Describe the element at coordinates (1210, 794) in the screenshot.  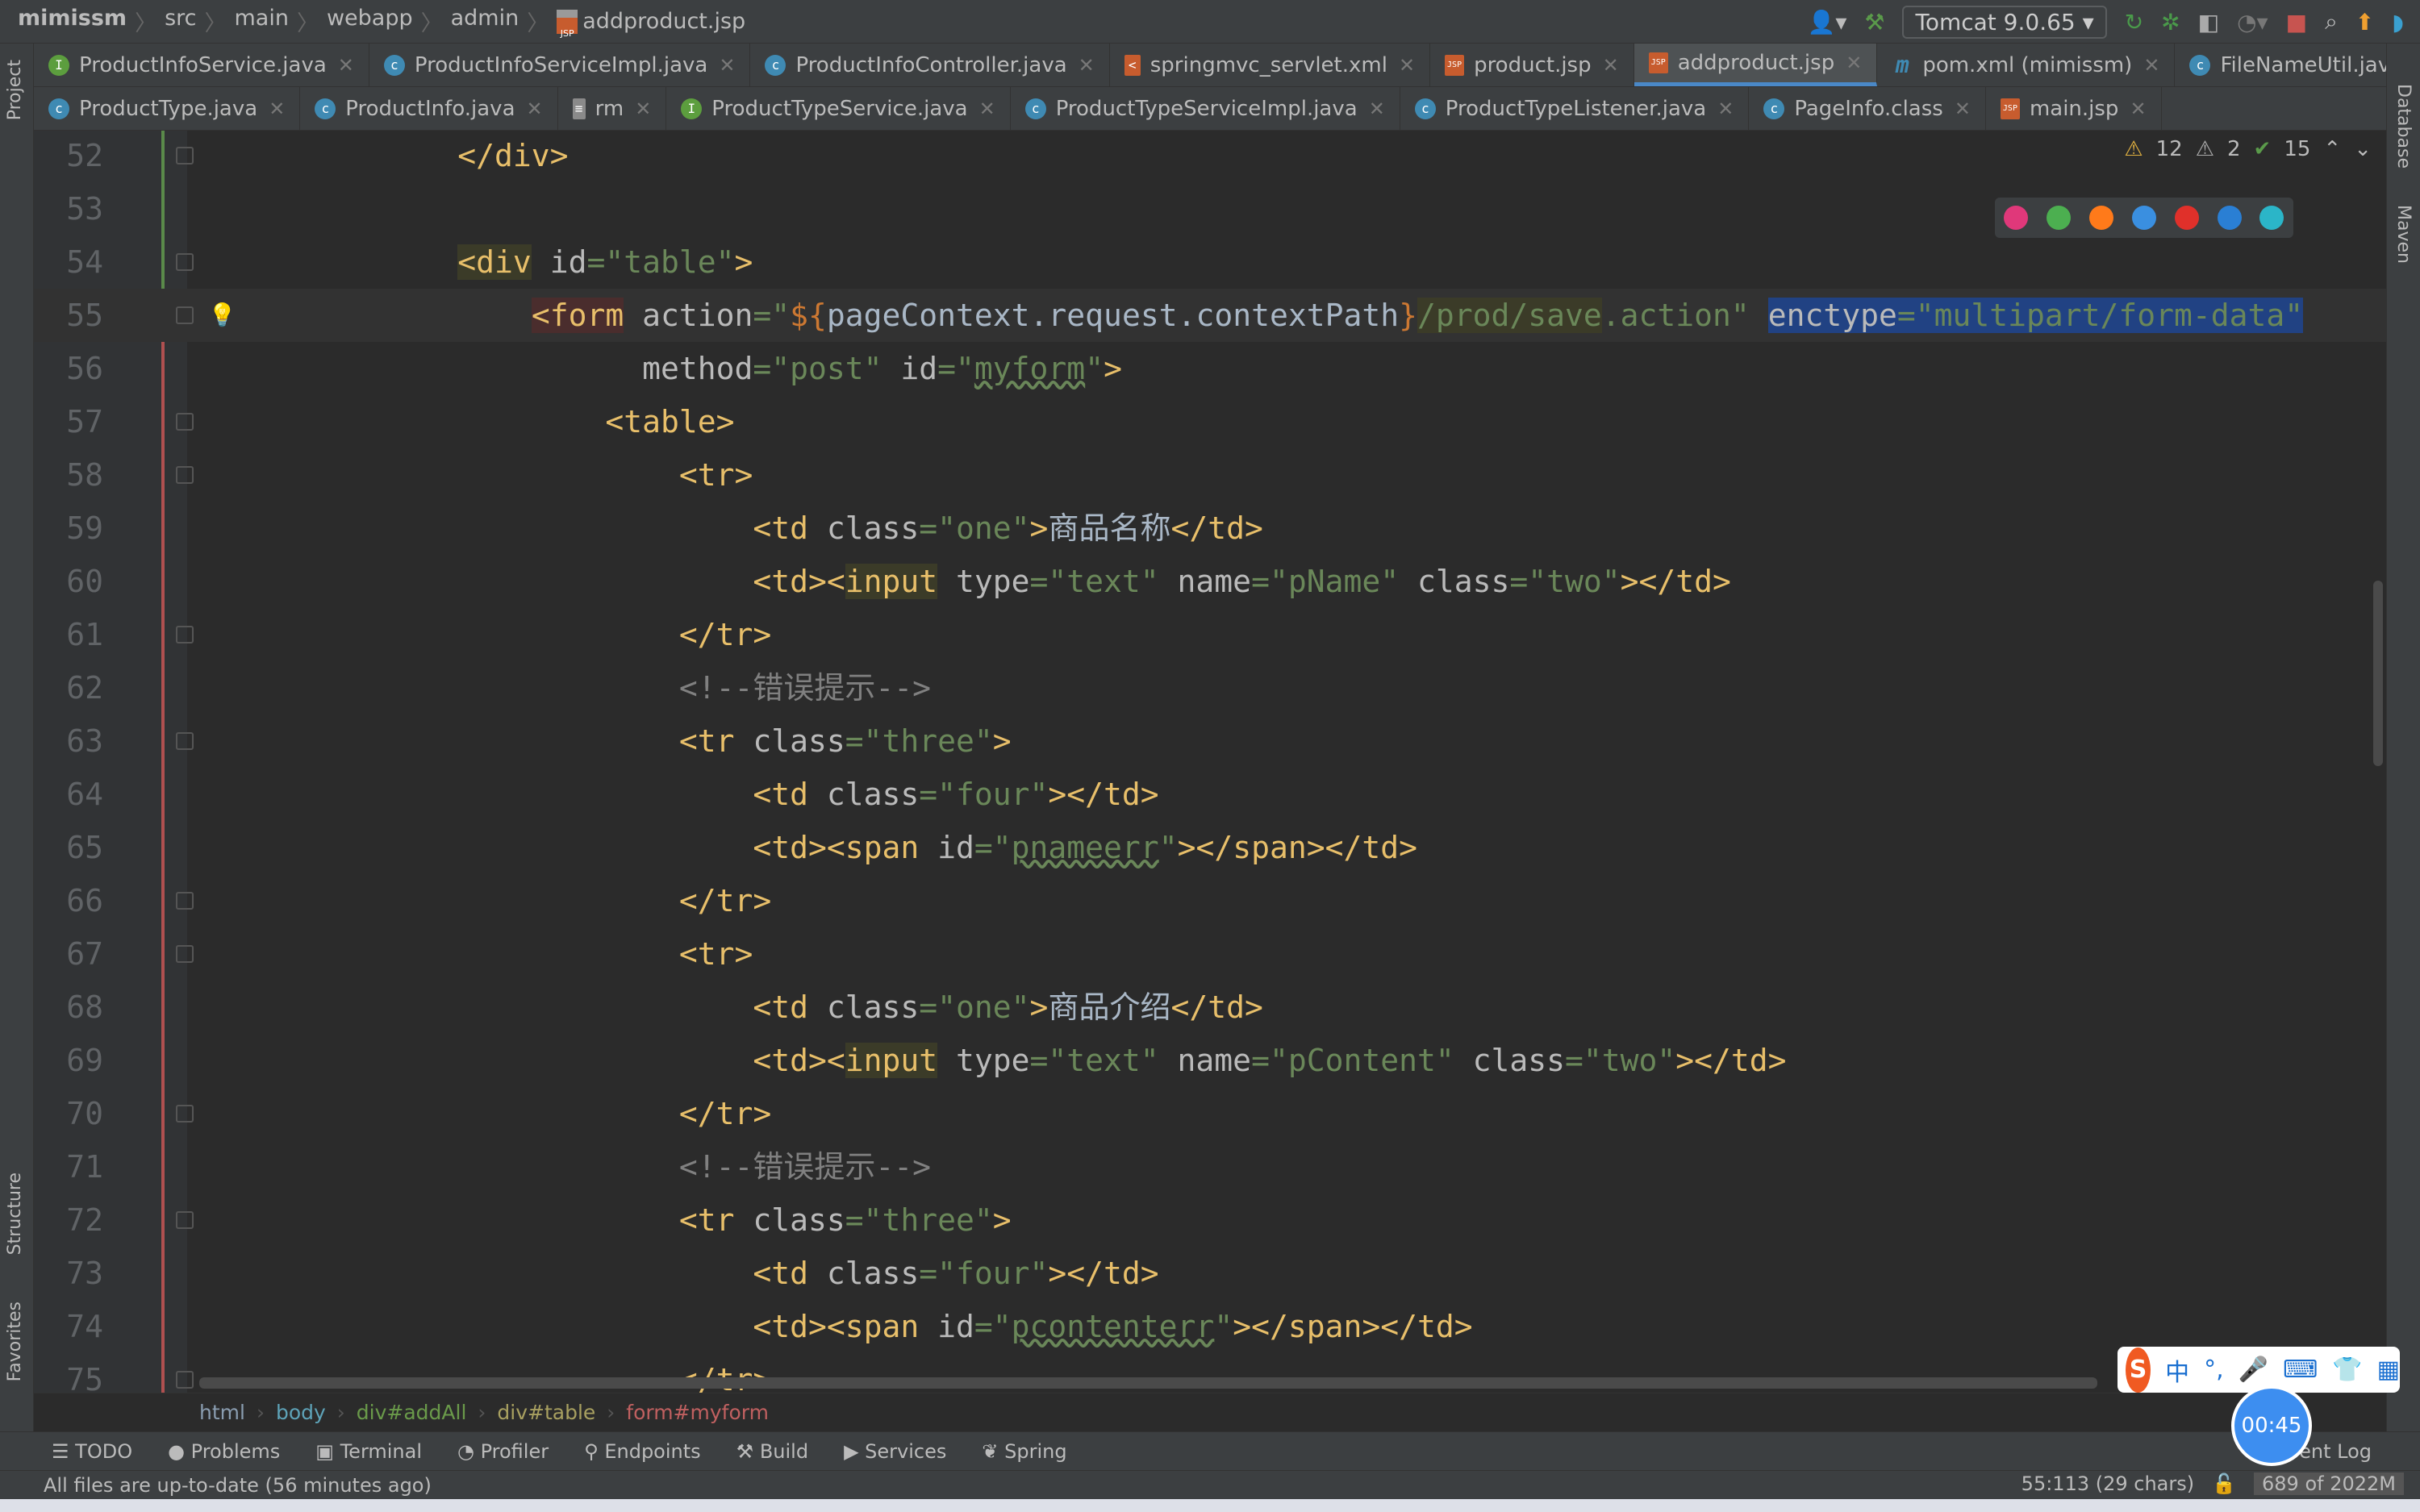
I see `code-line: 64 <td class="four"></td>` at that location.